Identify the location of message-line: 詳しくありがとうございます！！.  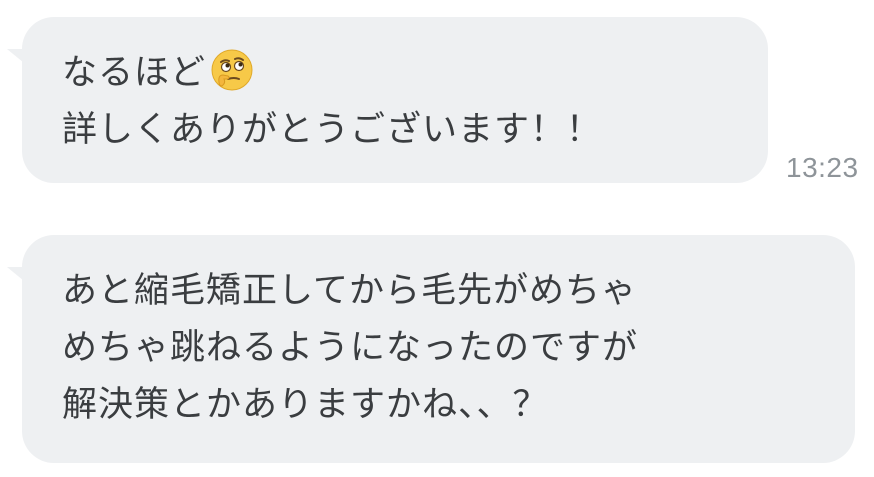
(332, 130).